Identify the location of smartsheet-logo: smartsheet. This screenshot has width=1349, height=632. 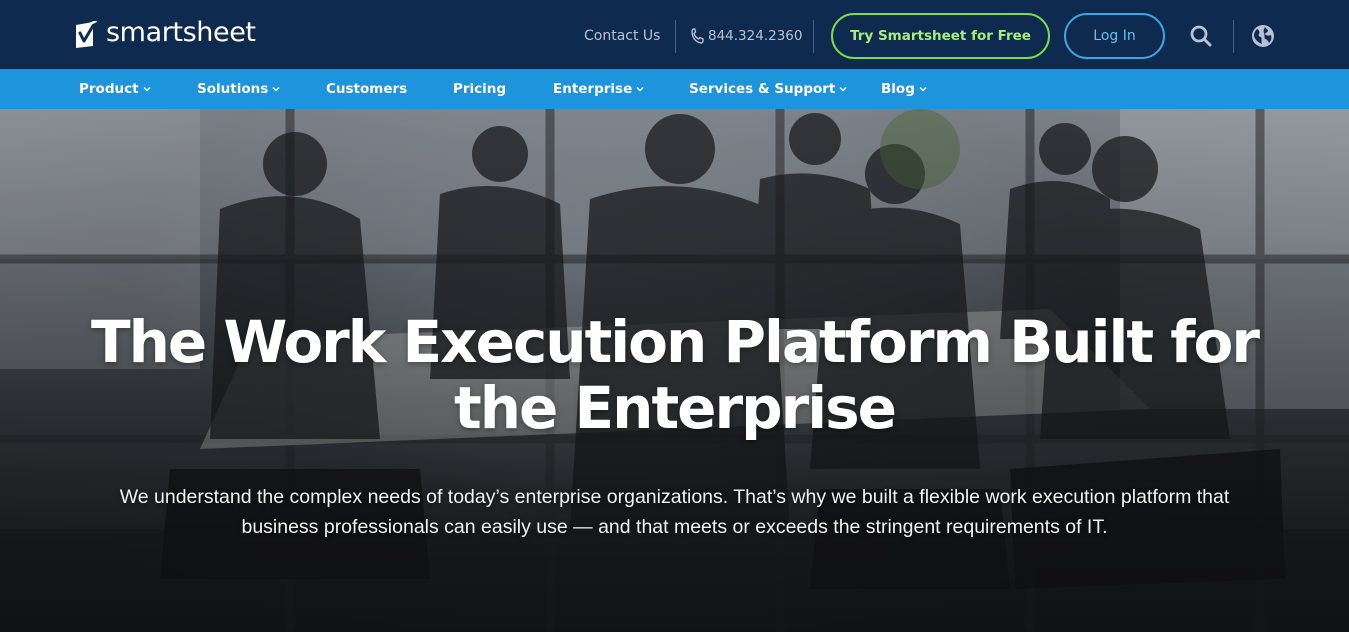
(165, 33).